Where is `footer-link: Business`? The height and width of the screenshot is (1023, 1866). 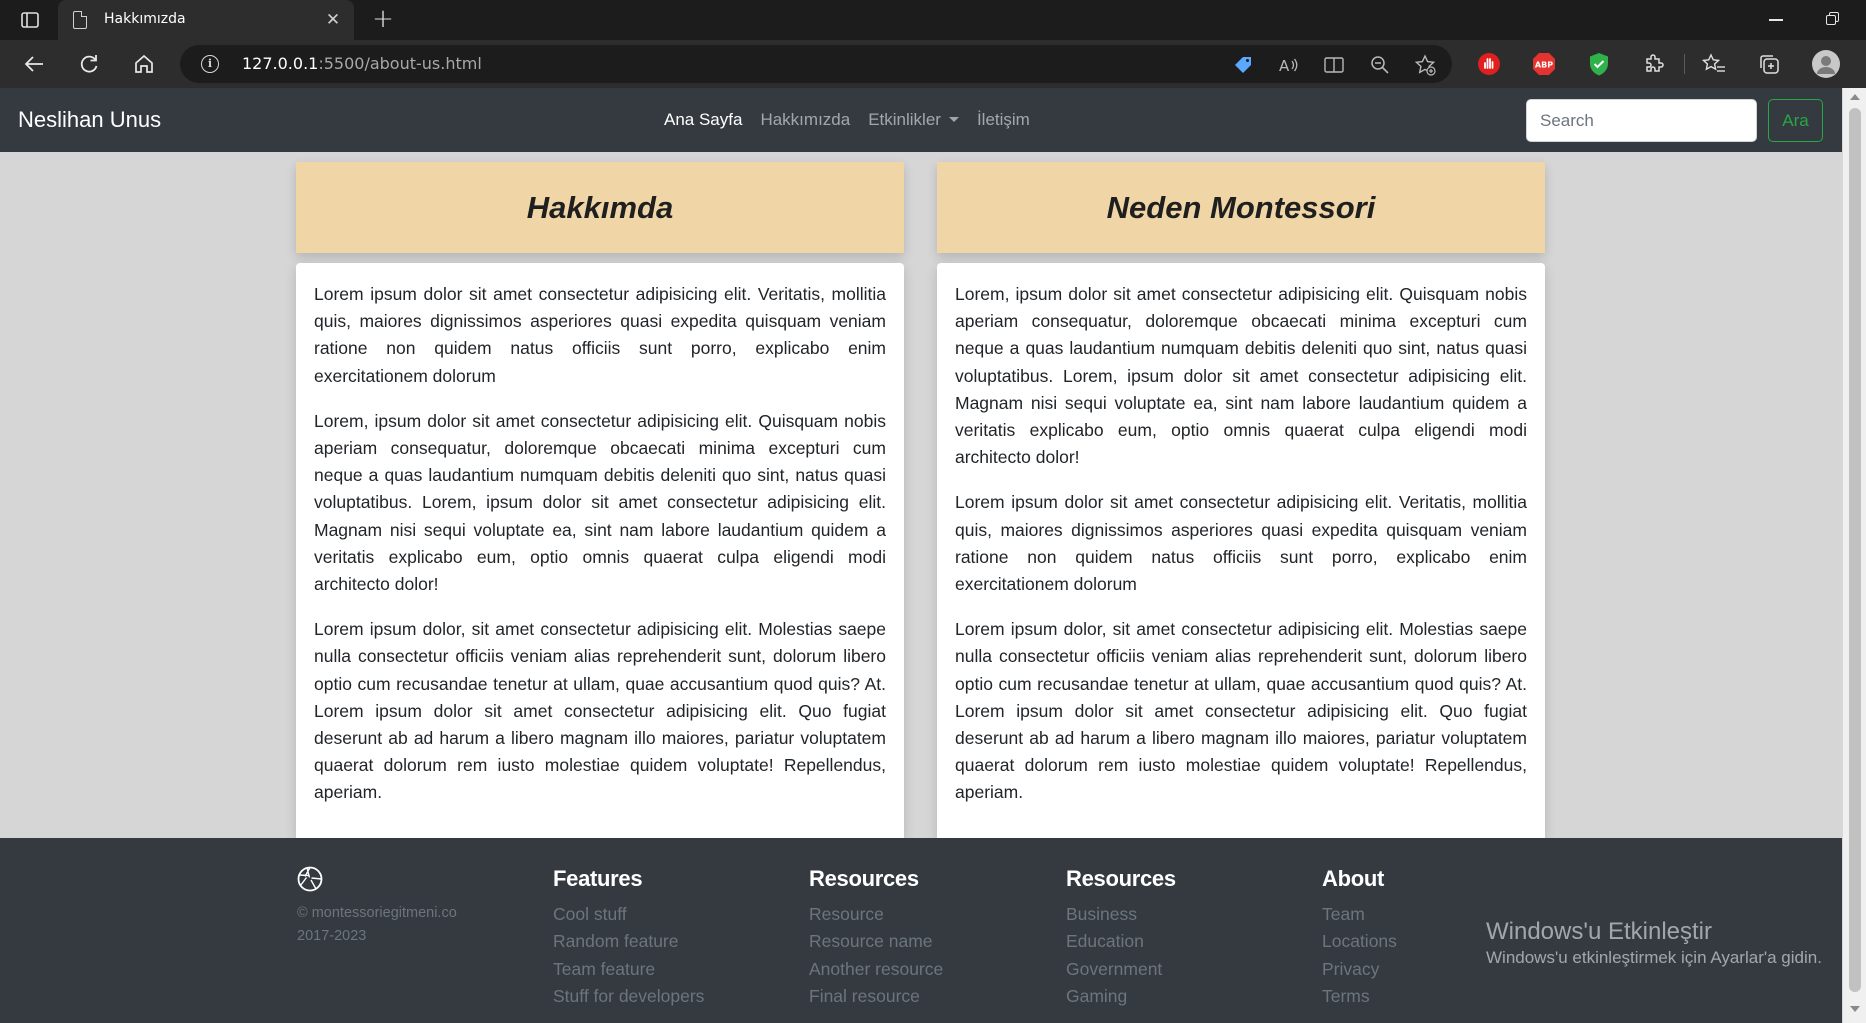
footer-link: Business is located at coordinates (1121, 914).